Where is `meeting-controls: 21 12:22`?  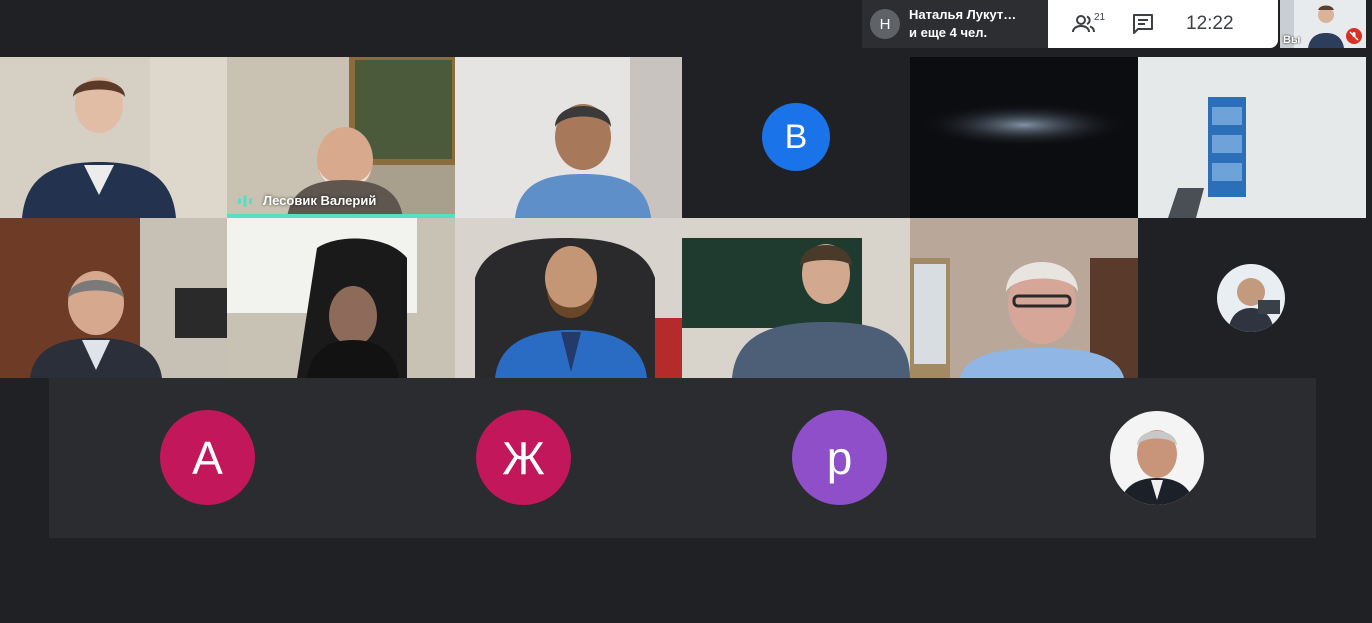 meeting-controls: 21 12:22 is located at coordinates (1163, 24).